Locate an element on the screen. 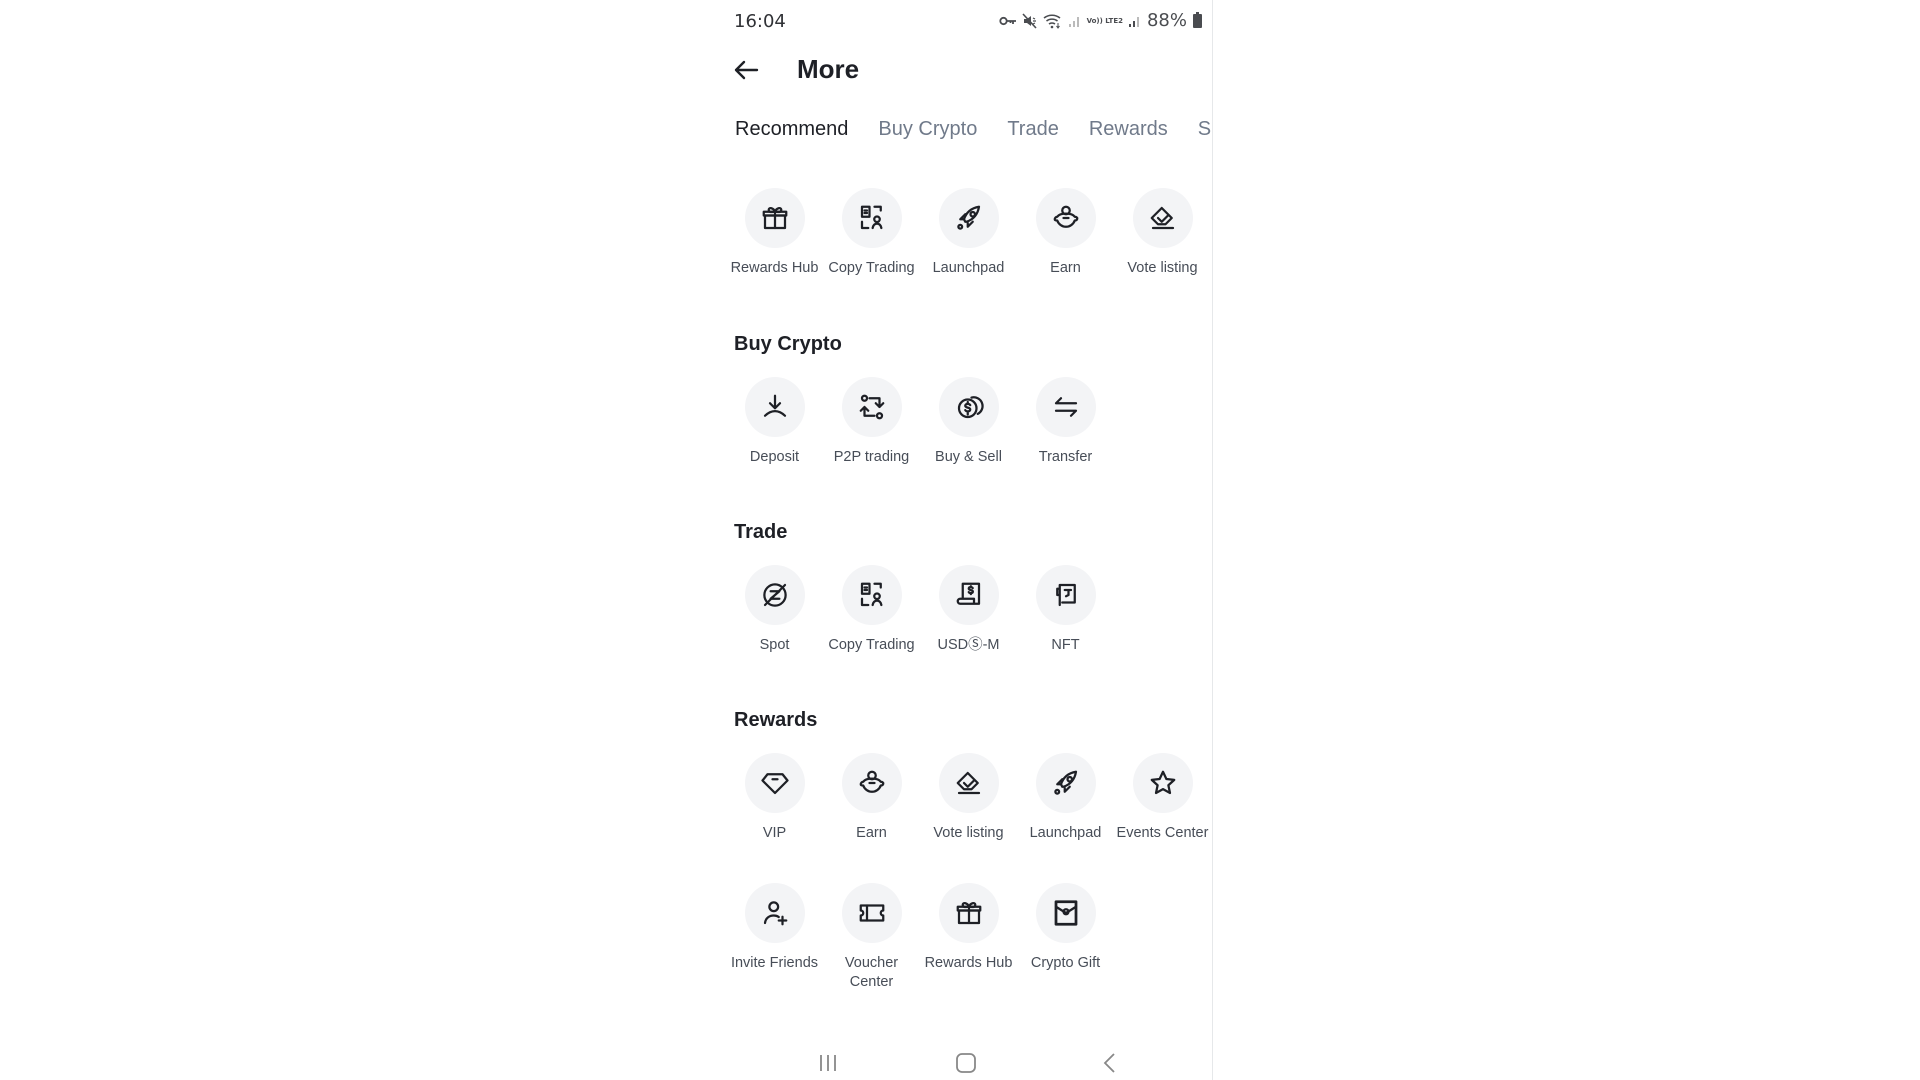 The image size is (1920, 1080). tab-recommend: Recommend is located at coordinates (791, 129).